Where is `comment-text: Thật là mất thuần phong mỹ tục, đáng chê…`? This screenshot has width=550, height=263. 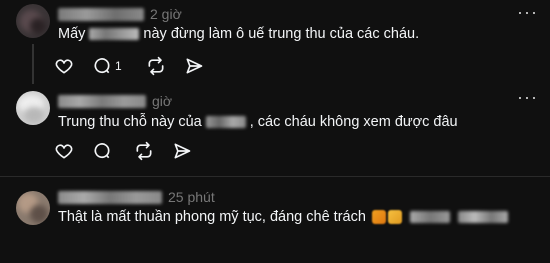 comment-text: Thật là mất thuần phong mỹ tục, đáng chê… is located at coordinates (285, 217).